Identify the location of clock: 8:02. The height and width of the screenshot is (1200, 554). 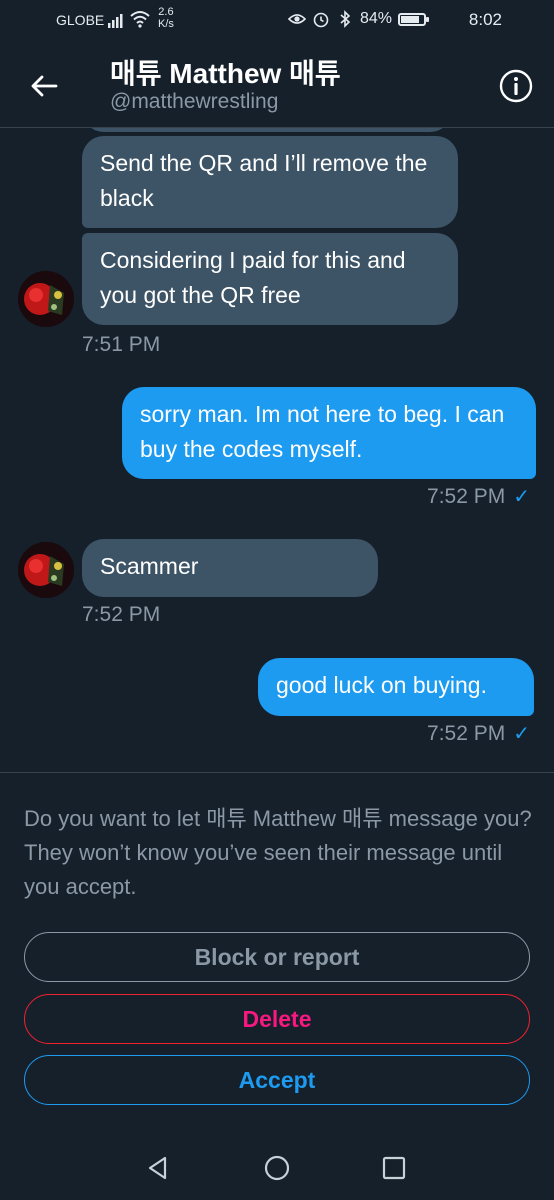
(485, 19).